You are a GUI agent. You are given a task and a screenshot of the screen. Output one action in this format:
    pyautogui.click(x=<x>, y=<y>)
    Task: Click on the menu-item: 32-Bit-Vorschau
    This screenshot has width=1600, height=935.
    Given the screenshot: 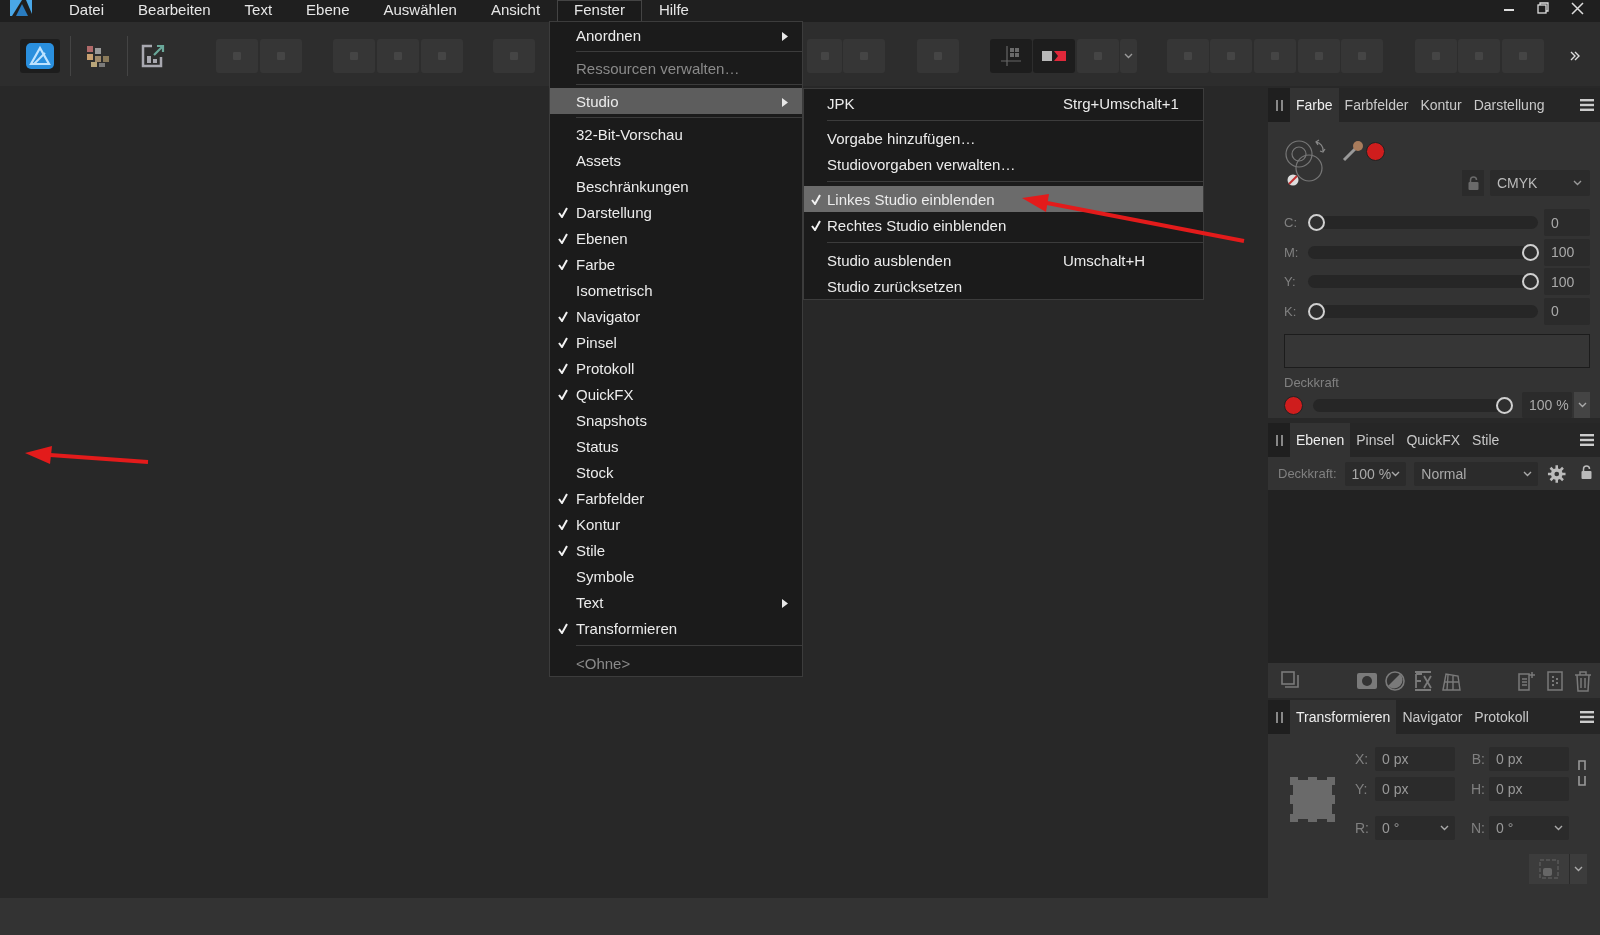 What is the action you would take?
    pyautogui.click(x=676, y=134)
    